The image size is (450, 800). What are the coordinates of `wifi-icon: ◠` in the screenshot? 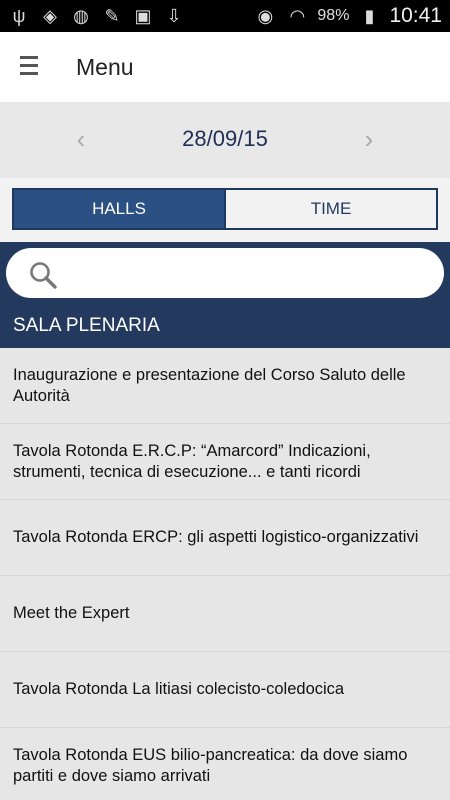 It's located at (297, 16).